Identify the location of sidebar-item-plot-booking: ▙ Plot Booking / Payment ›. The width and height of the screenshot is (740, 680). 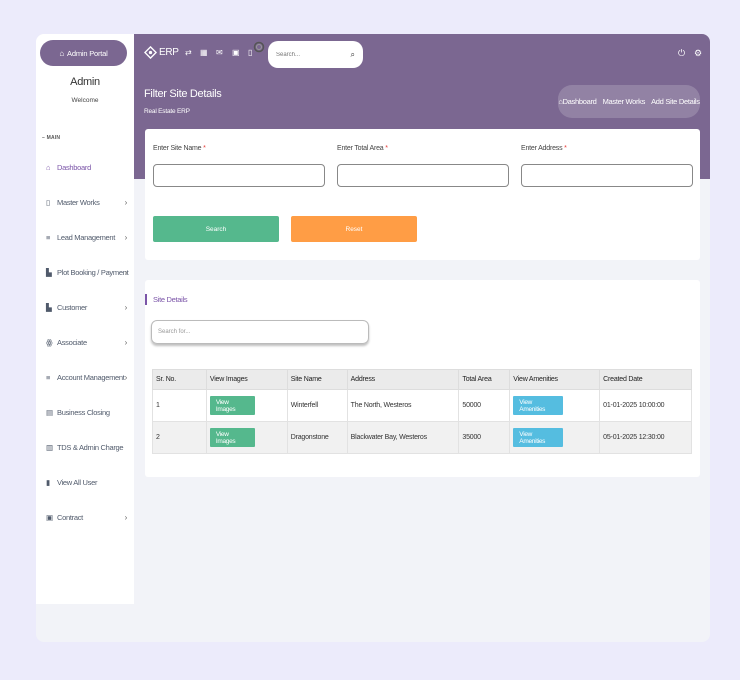
(85, 272).